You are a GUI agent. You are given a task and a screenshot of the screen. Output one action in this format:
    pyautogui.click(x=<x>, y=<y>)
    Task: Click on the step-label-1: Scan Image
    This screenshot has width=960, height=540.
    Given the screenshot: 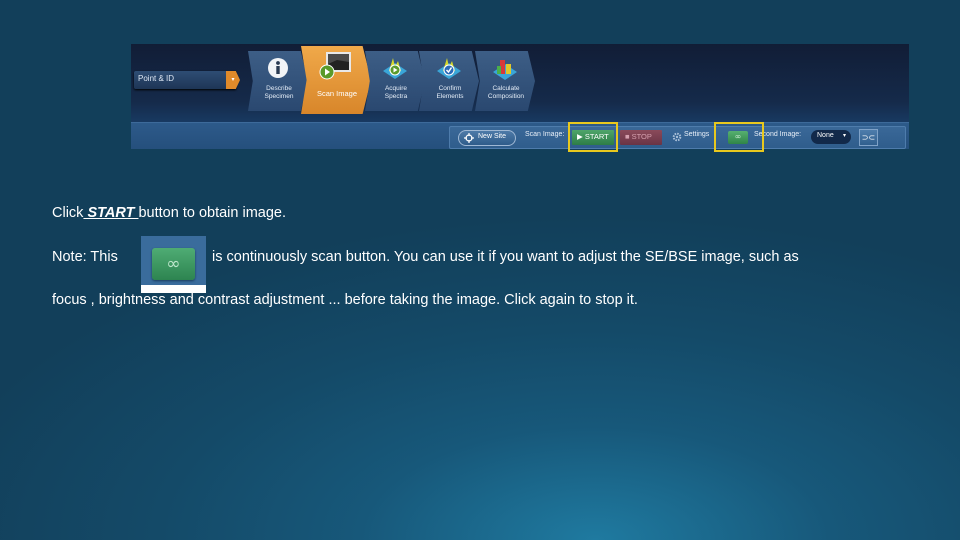 What is the action you would take?
    pyautogui.click(x=337, y=93)
    